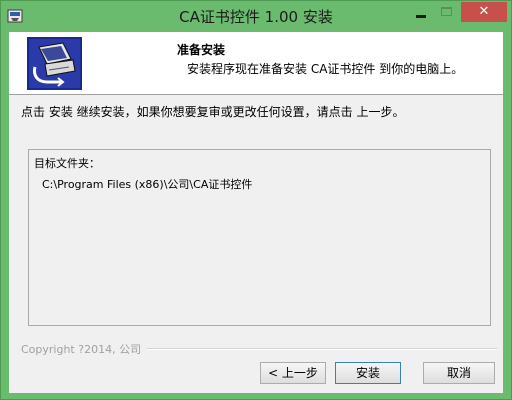  Describe the element at coordinates (293, 373) in the screenshot. I see `back-button: < 上一步` at that location.